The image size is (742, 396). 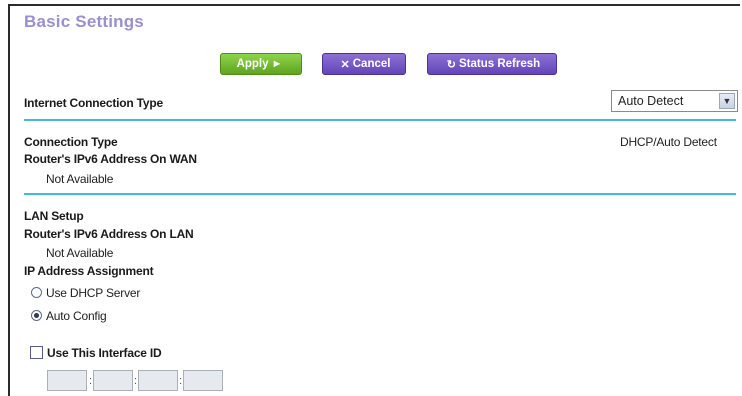 I want to click on use-dhcp-server-radio, so click(x=36, y=292).